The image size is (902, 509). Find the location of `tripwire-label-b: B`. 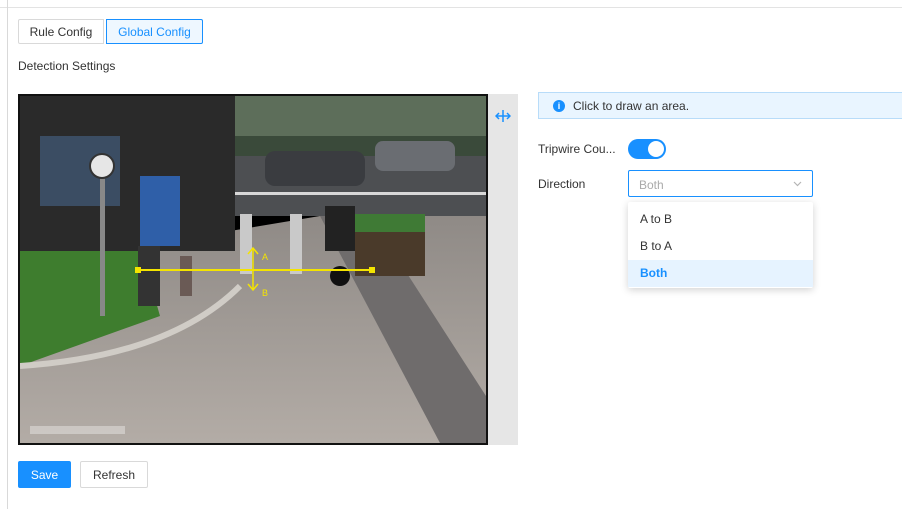

tripwire-label-b: B is located at coordinates (265, 293).